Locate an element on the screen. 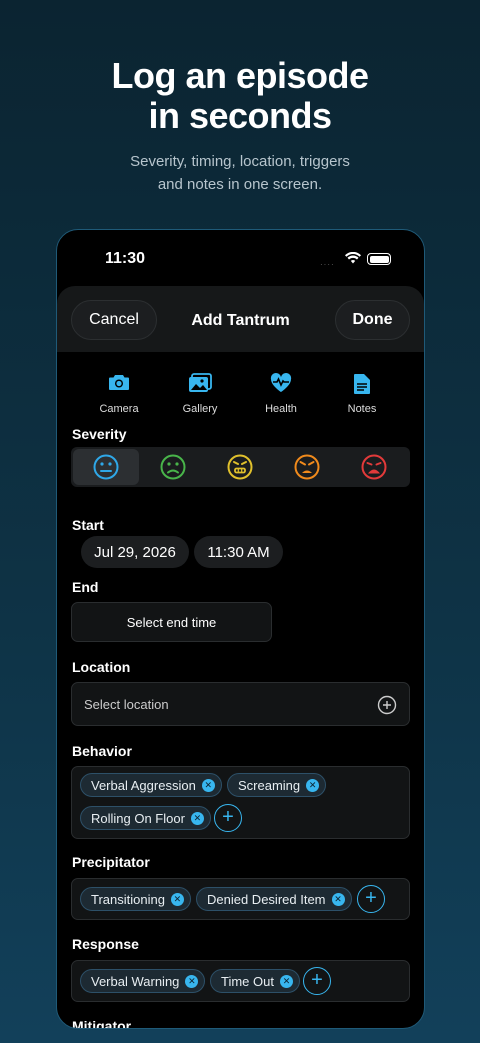 Image resolution: width=480 pixels, height=1043 pixels. health-button: Health is located at coordinates (281, 394).